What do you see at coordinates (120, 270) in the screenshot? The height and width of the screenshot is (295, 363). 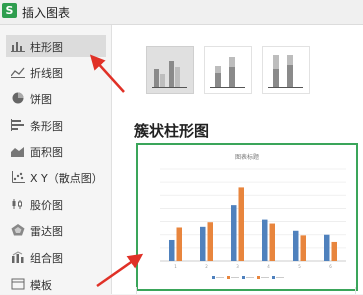 I see `annotation-arrow-to-preview` at bounding box center [120, 270].